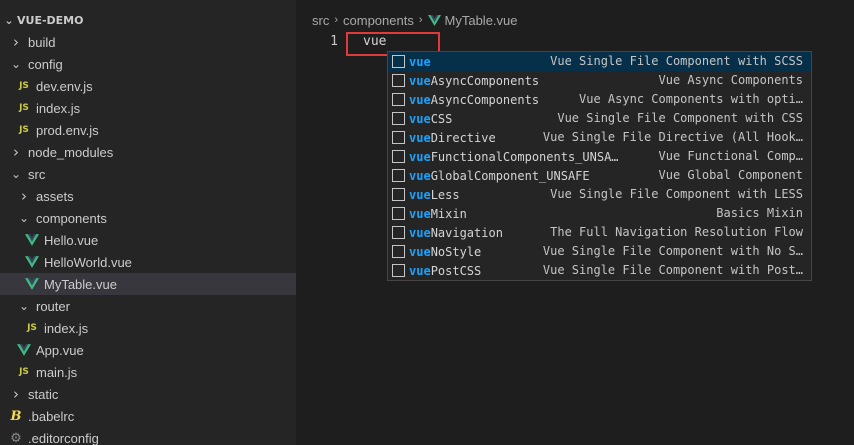 Image resolution: width=854 pixels, height=445 pixels. Describe the element at coordinates (148, 64) in the screenshot. I see `tree-folder: ⌄ config` at that location.